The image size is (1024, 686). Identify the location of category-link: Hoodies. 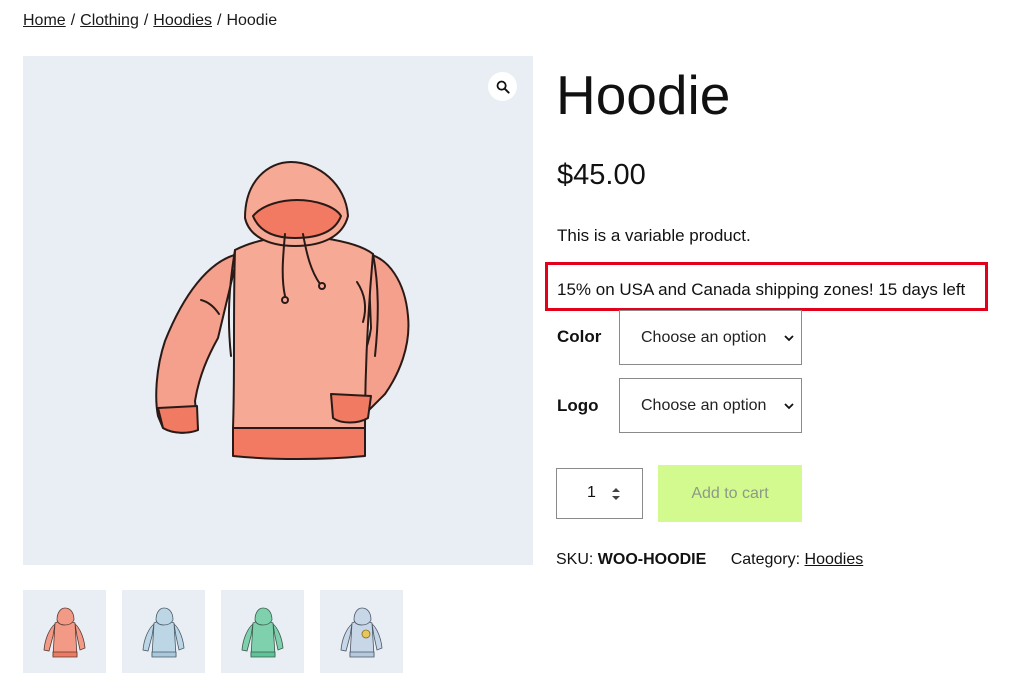
(834, 559).